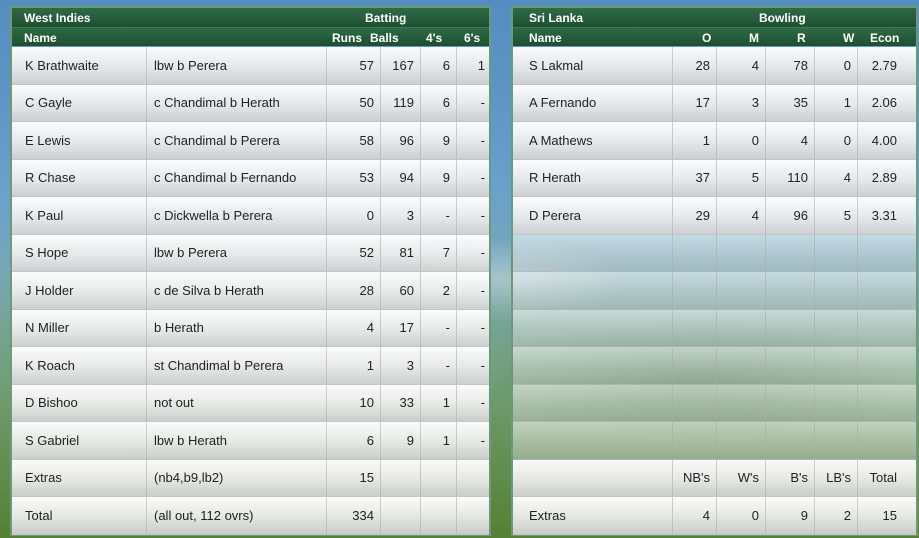 The height and width of the screenshot is (538, 919). What do you see at coordinates (250, 103) in the screenshot?
I see `batting-row: C Gayle c Chandimal b Herath 50 119 6 -` at bounding box center [250, 103].